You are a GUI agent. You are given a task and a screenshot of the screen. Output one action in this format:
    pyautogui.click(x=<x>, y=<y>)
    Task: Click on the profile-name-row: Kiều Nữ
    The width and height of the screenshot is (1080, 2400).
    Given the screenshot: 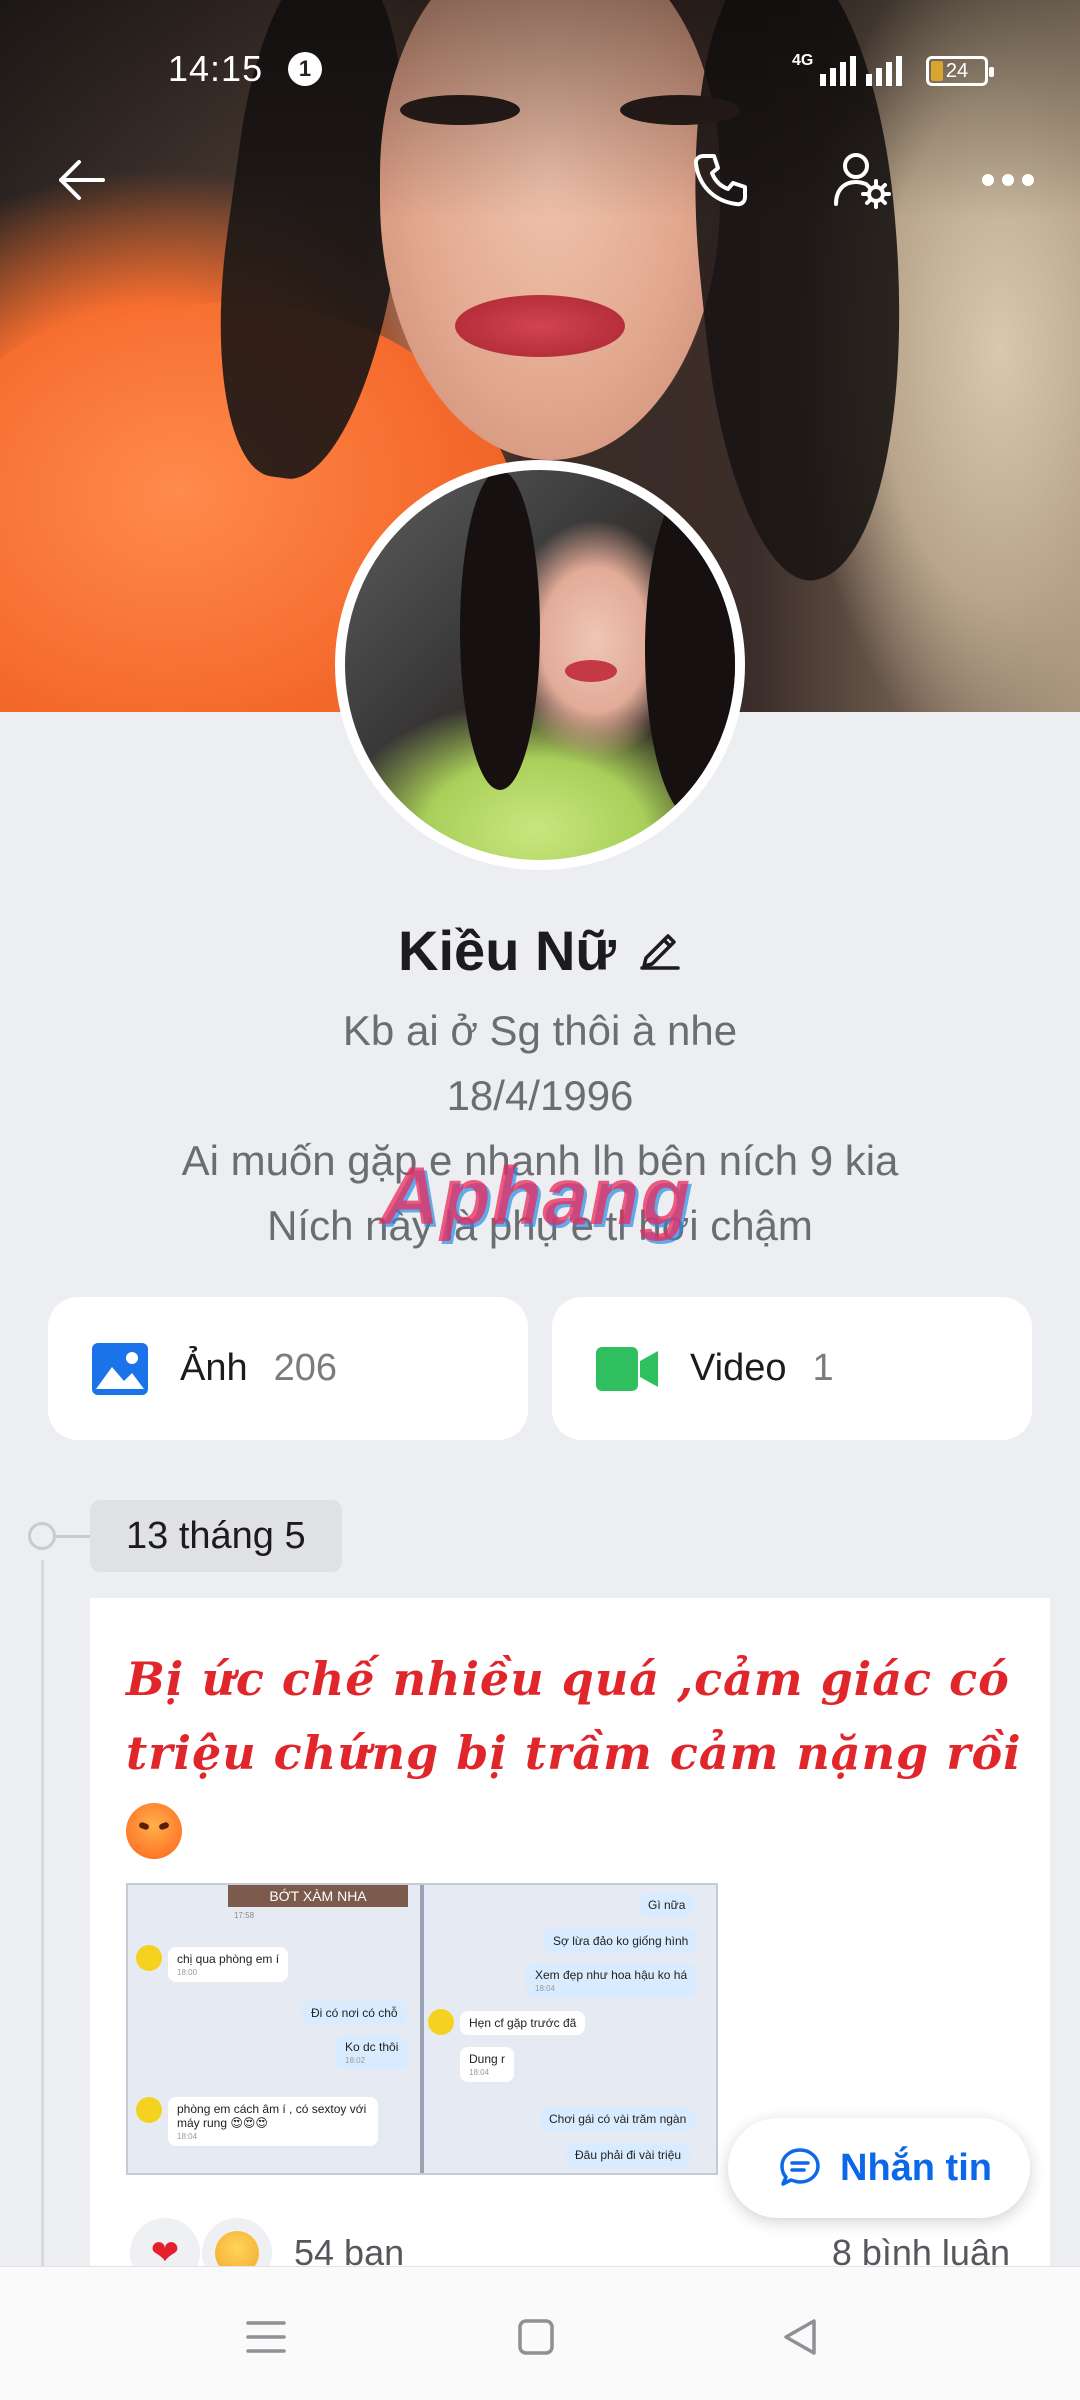 What is the action you would take?
    pyautogui.click(x=540, y=950)
    